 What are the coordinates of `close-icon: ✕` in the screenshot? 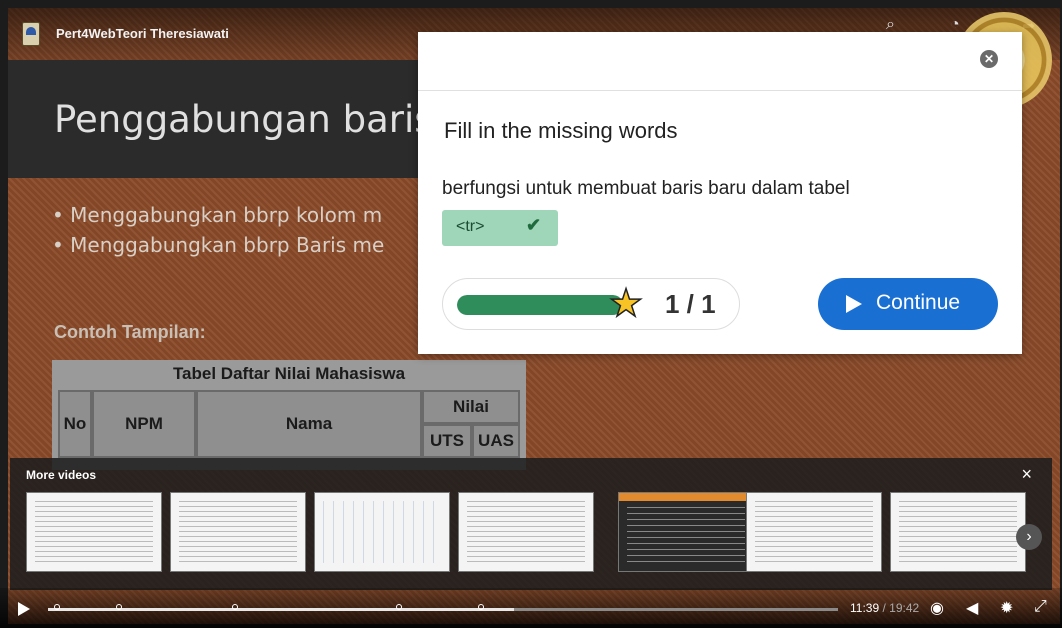 It's located at (989, 59).